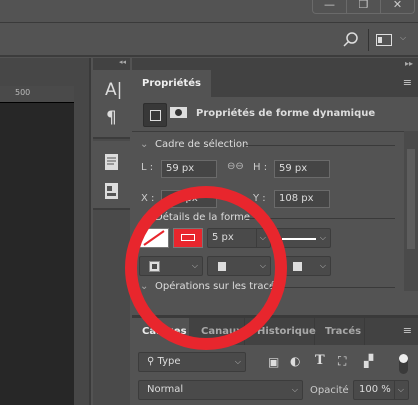 The width and height of the screenshot is (418, 405). I want to click on window-controls: — ❐ ✕, so click(363, 7).